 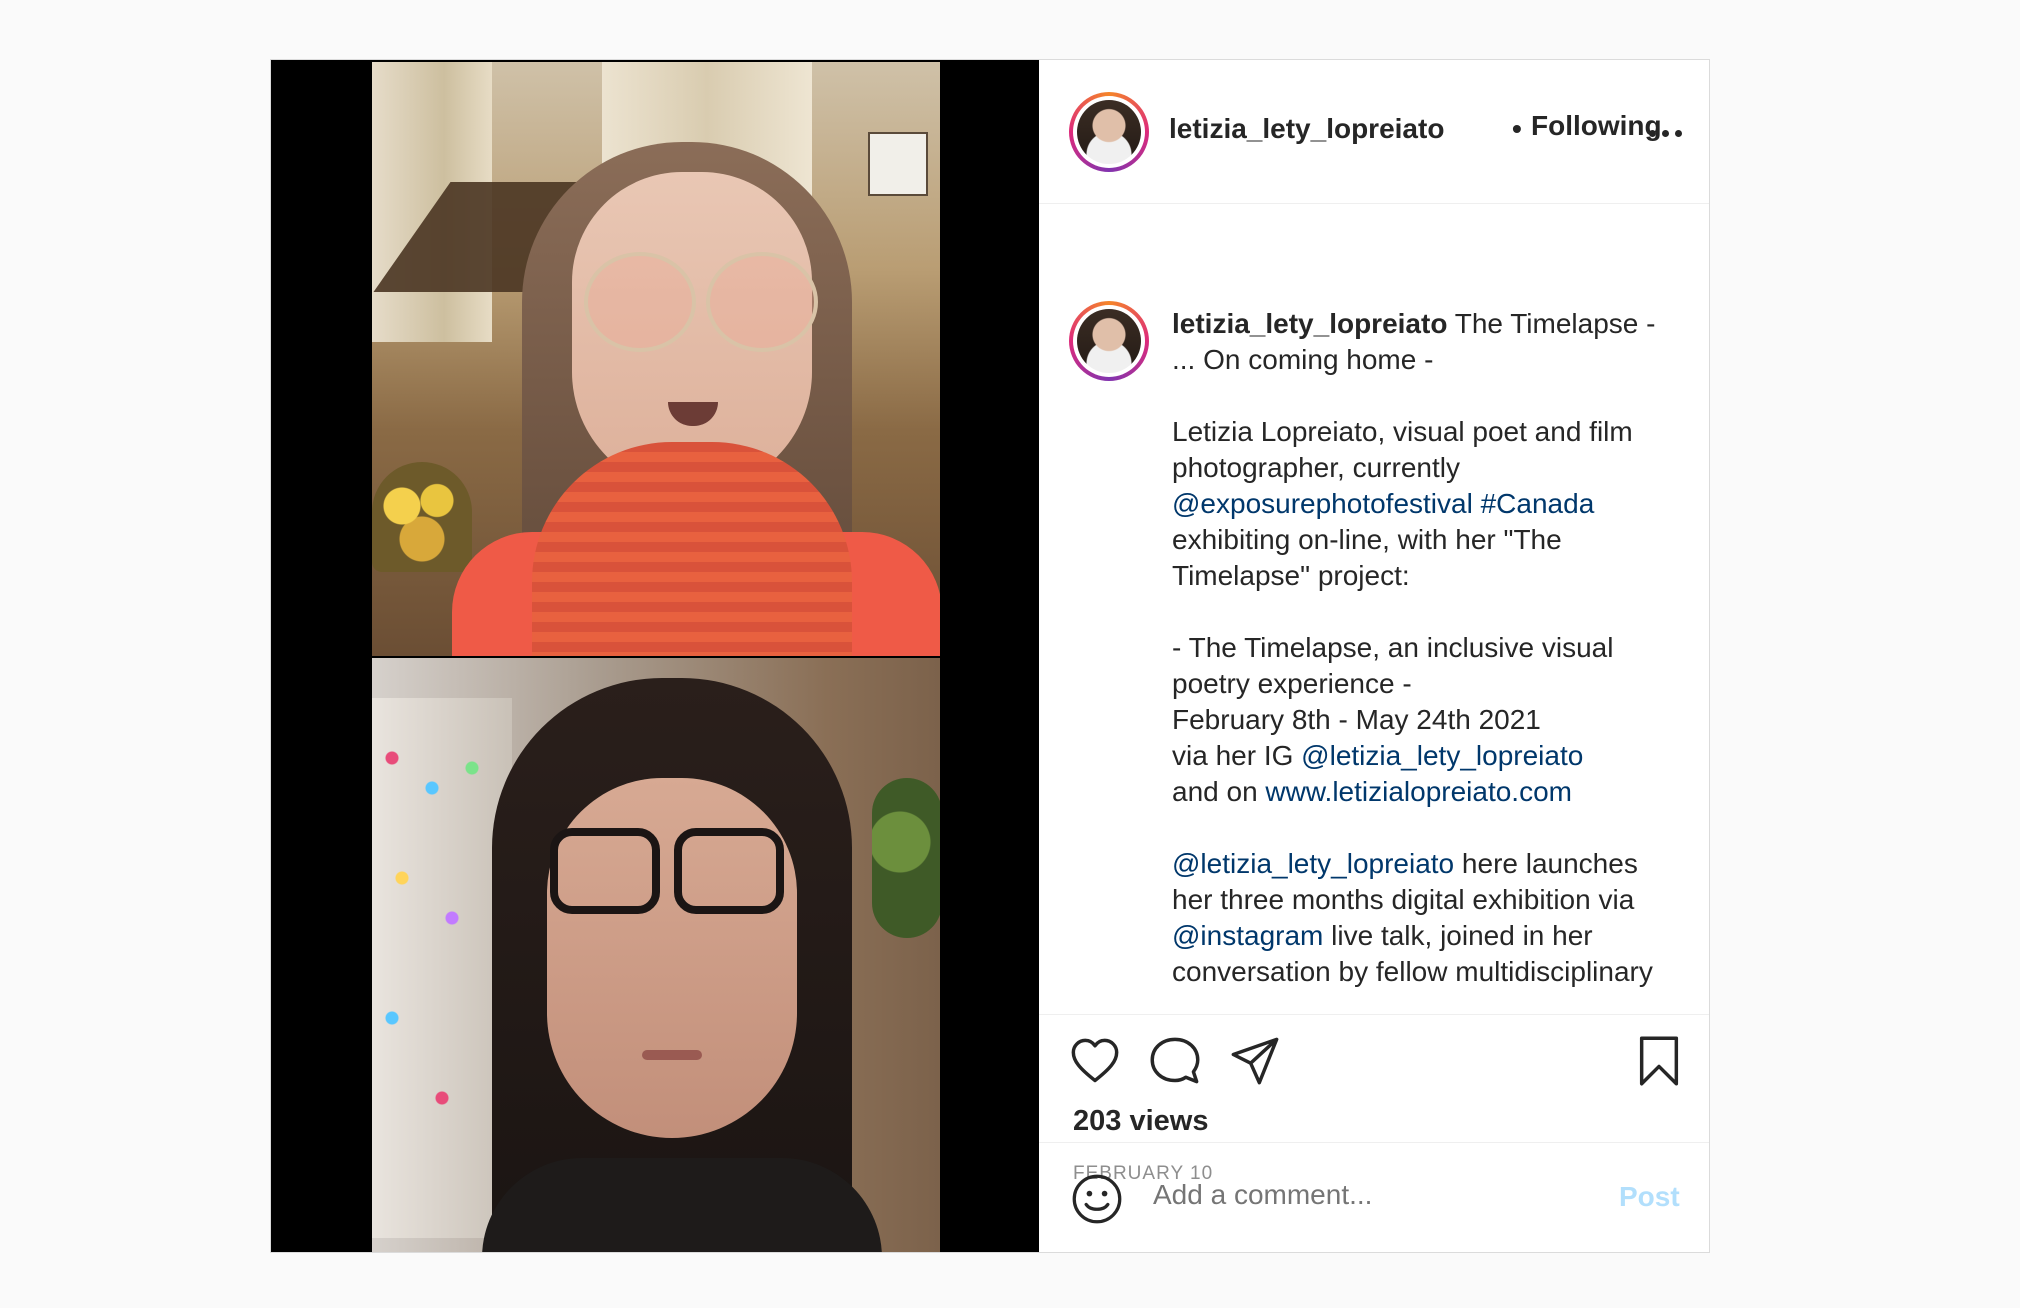 I want to click on caption-line: February 8th - May 24th 2021, so click(x=1356, y=719).